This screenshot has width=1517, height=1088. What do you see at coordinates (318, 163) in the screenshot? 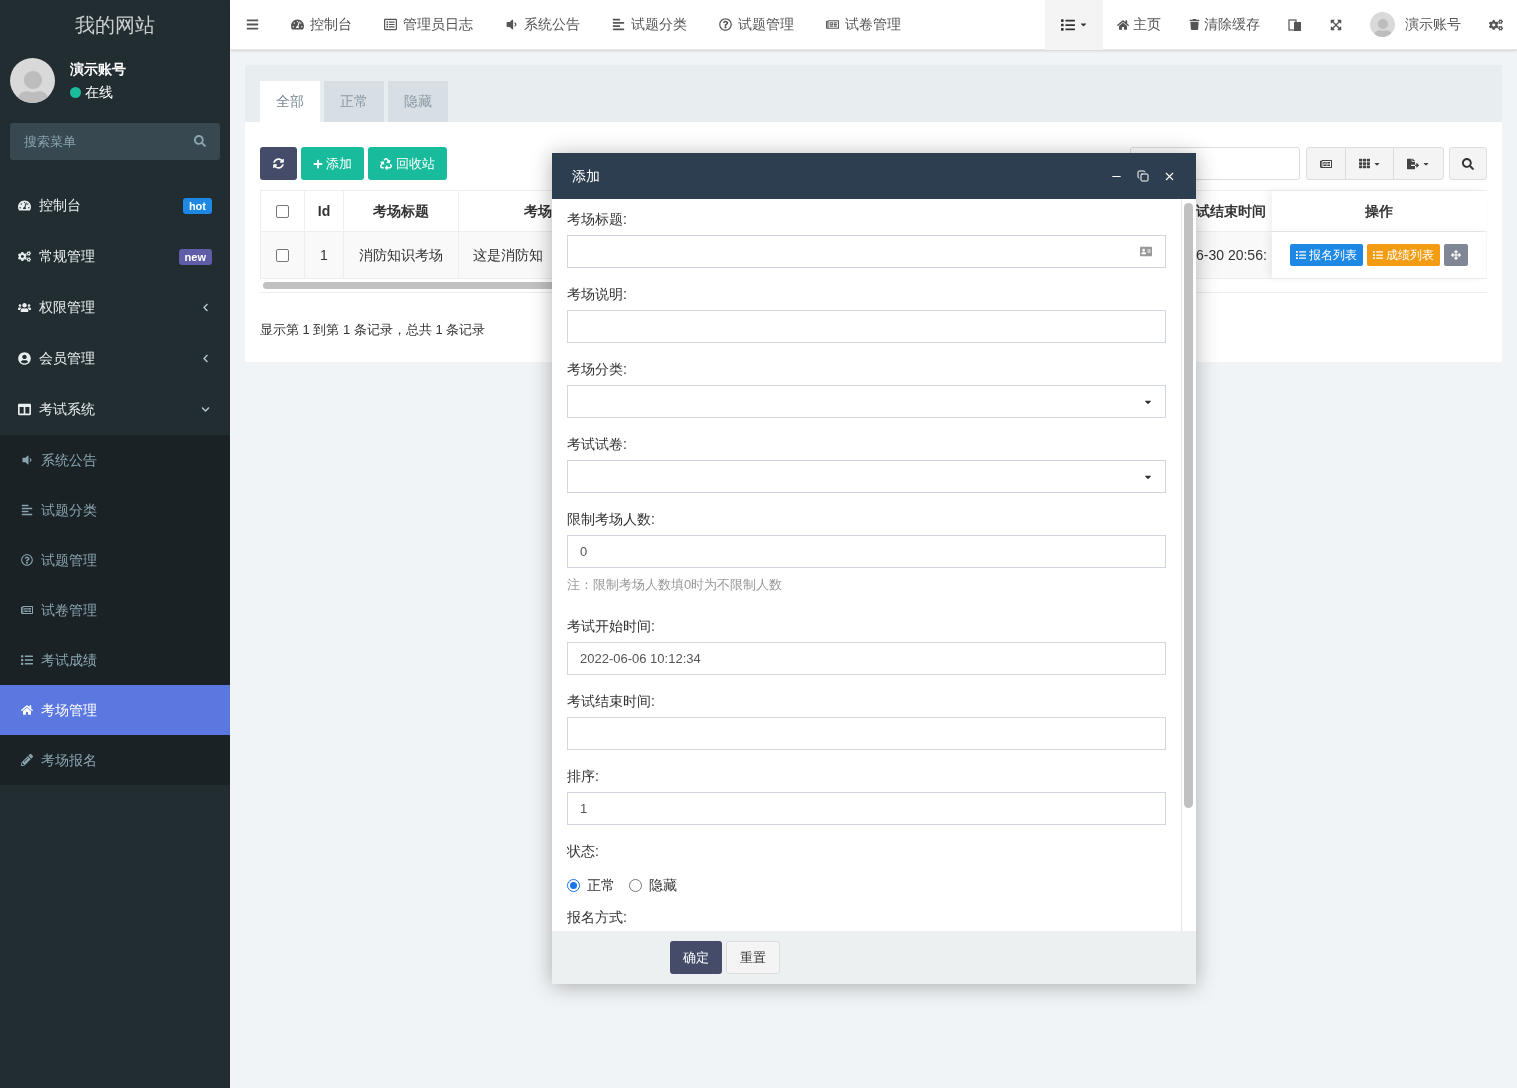
I see `plus-icon` at bounding box center [318, 163].